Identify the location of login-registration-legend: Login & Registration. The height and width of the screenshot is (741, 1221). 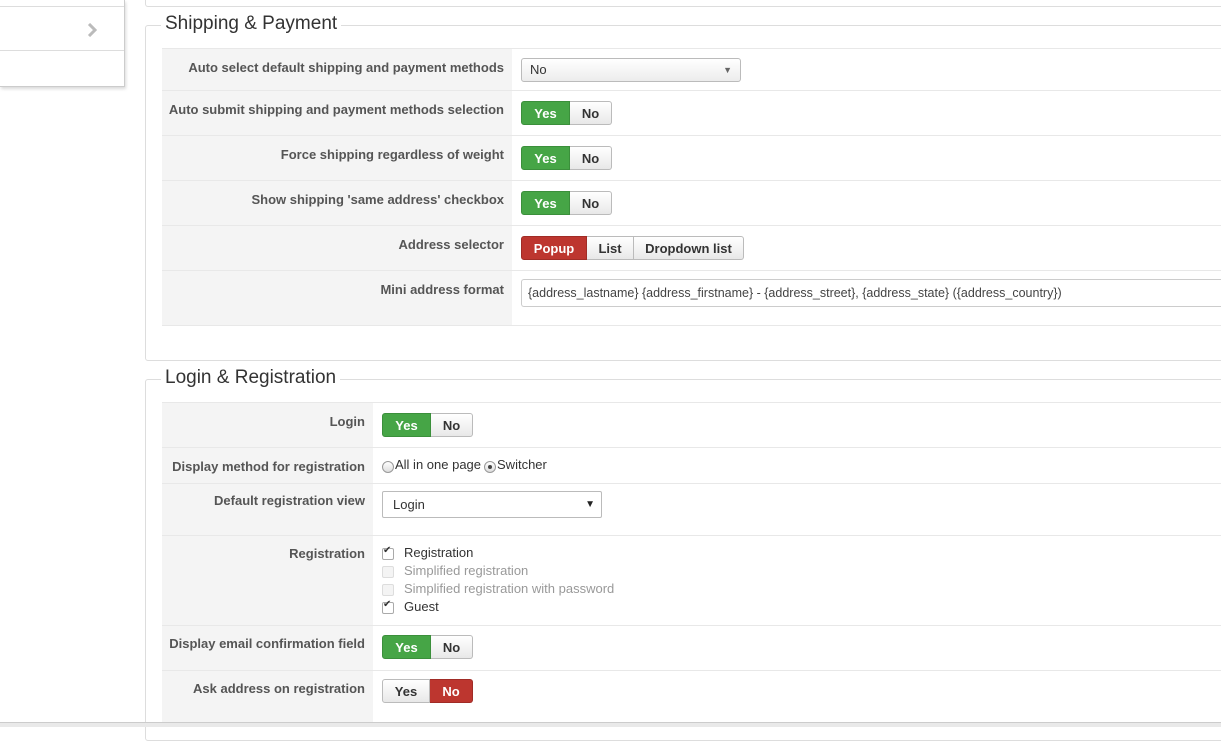
(251, 378).